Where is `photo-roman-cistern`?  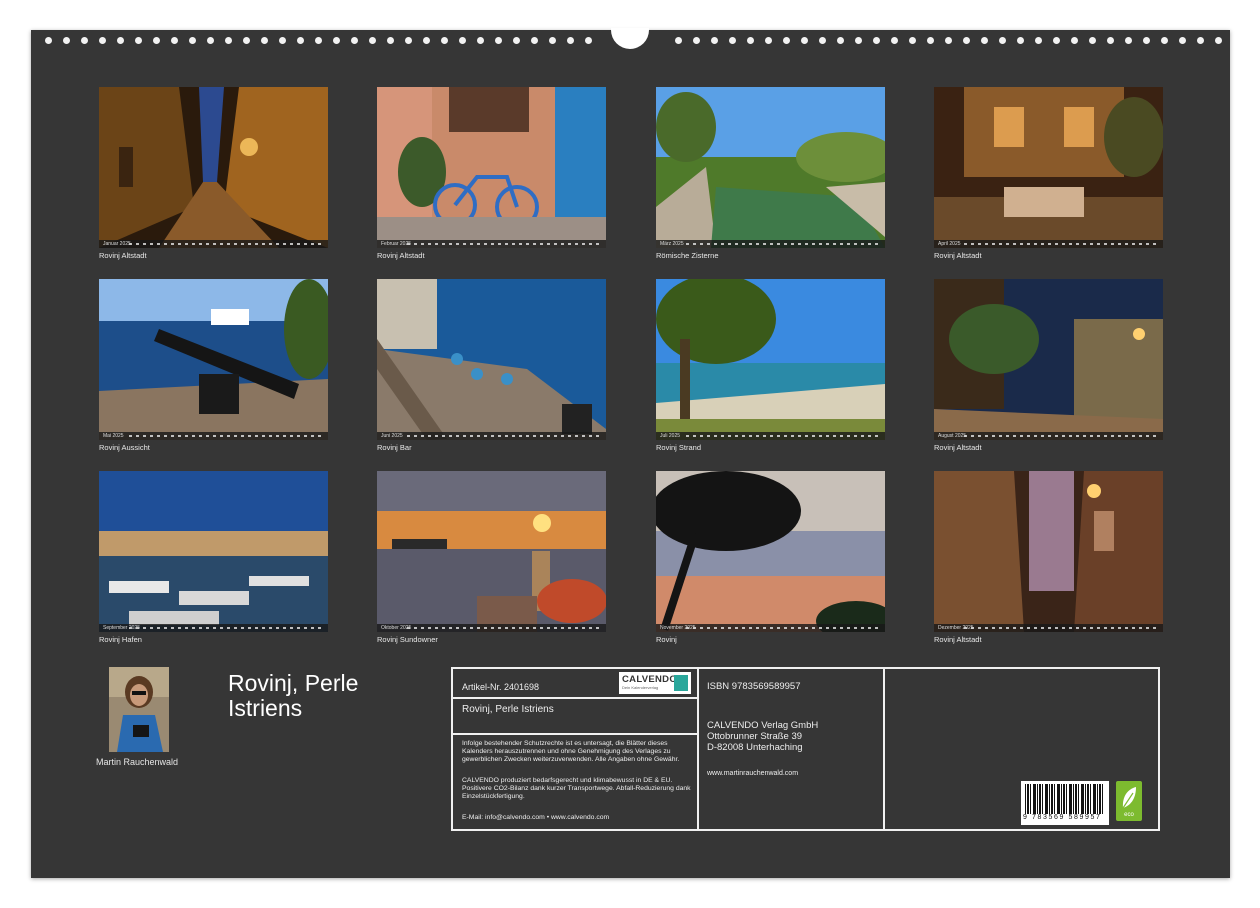
photo-roman-cistern is located at coordinates (770, 167).